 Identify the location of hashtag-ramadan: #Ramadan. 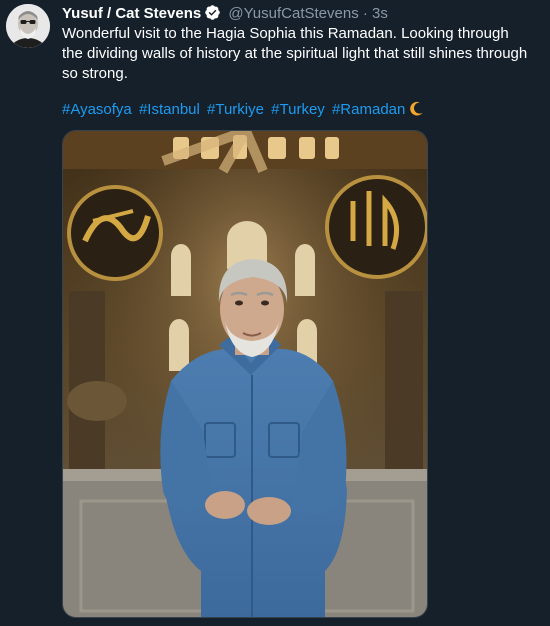
(368, 109).